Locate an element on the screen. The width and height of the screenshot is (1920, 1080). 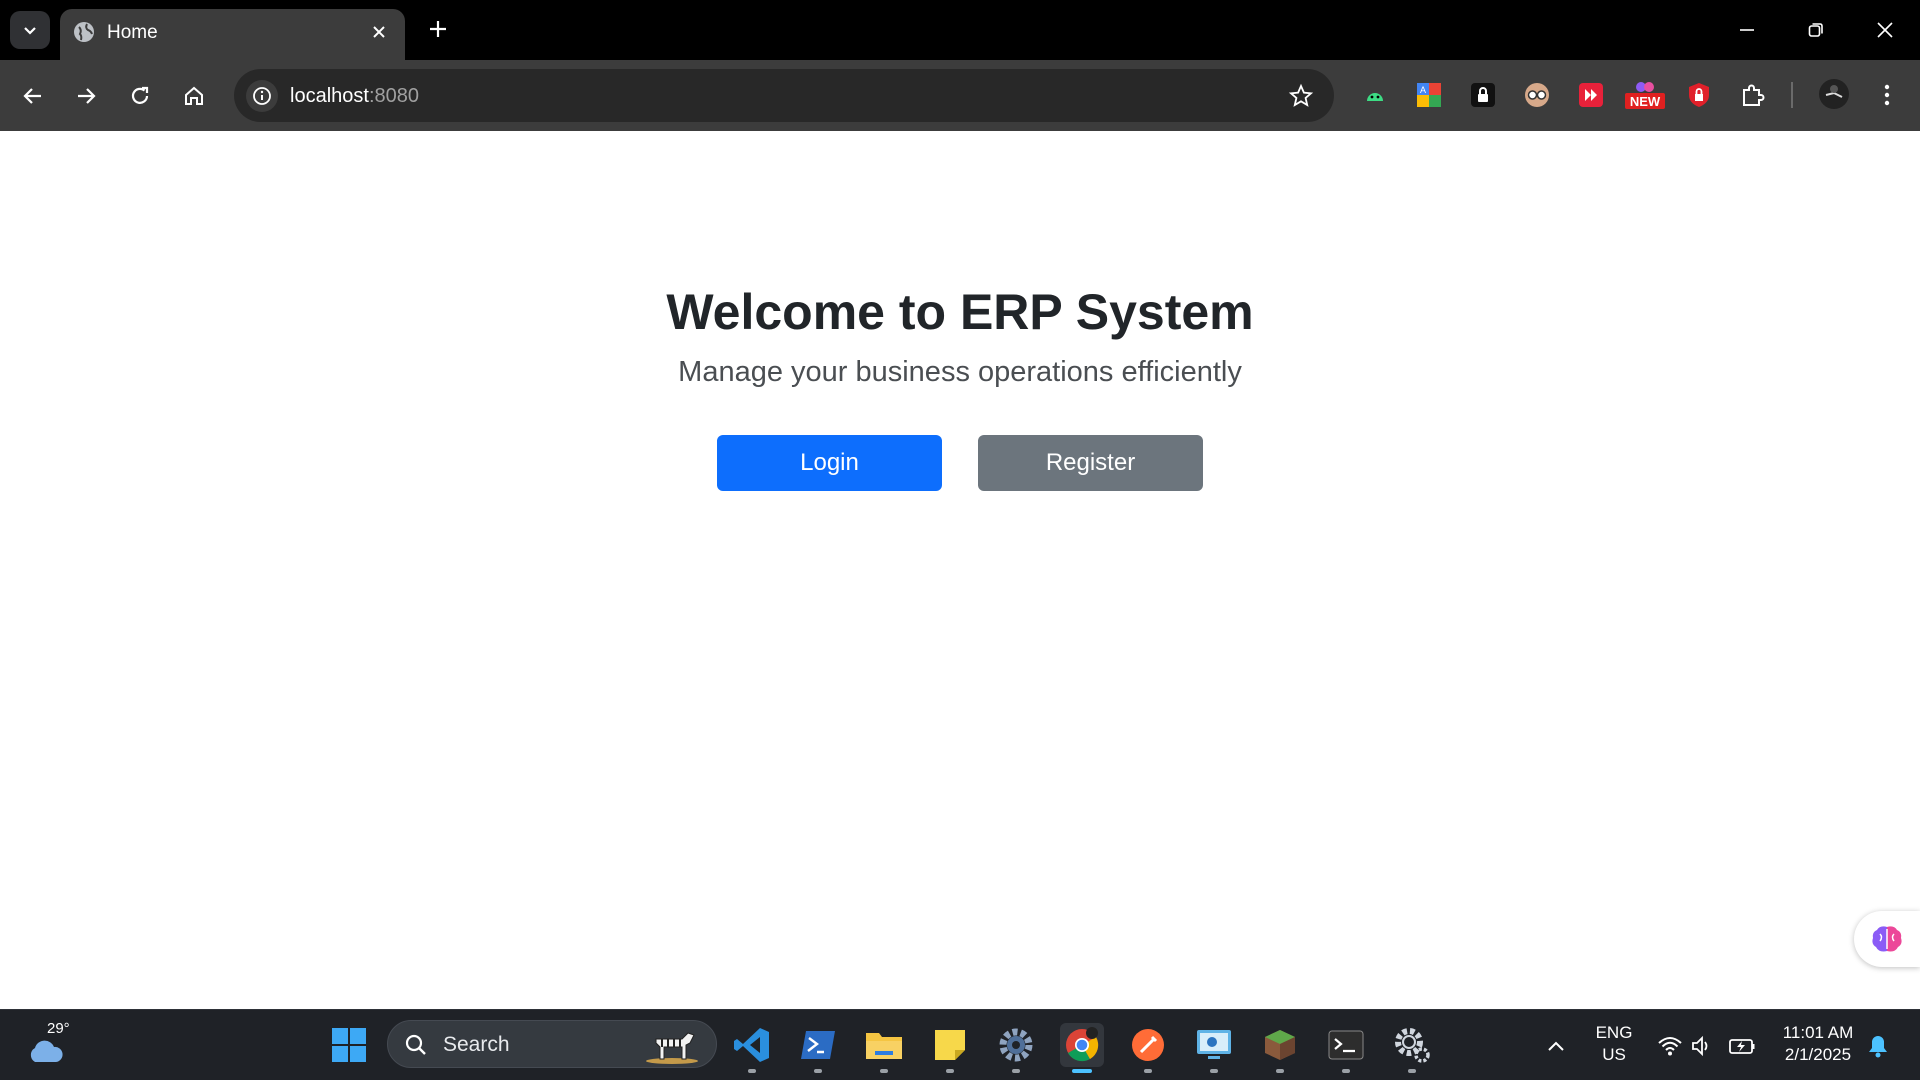
browser-toolbar: localhost:8080 A NEW is located at coordinates (960, 95).